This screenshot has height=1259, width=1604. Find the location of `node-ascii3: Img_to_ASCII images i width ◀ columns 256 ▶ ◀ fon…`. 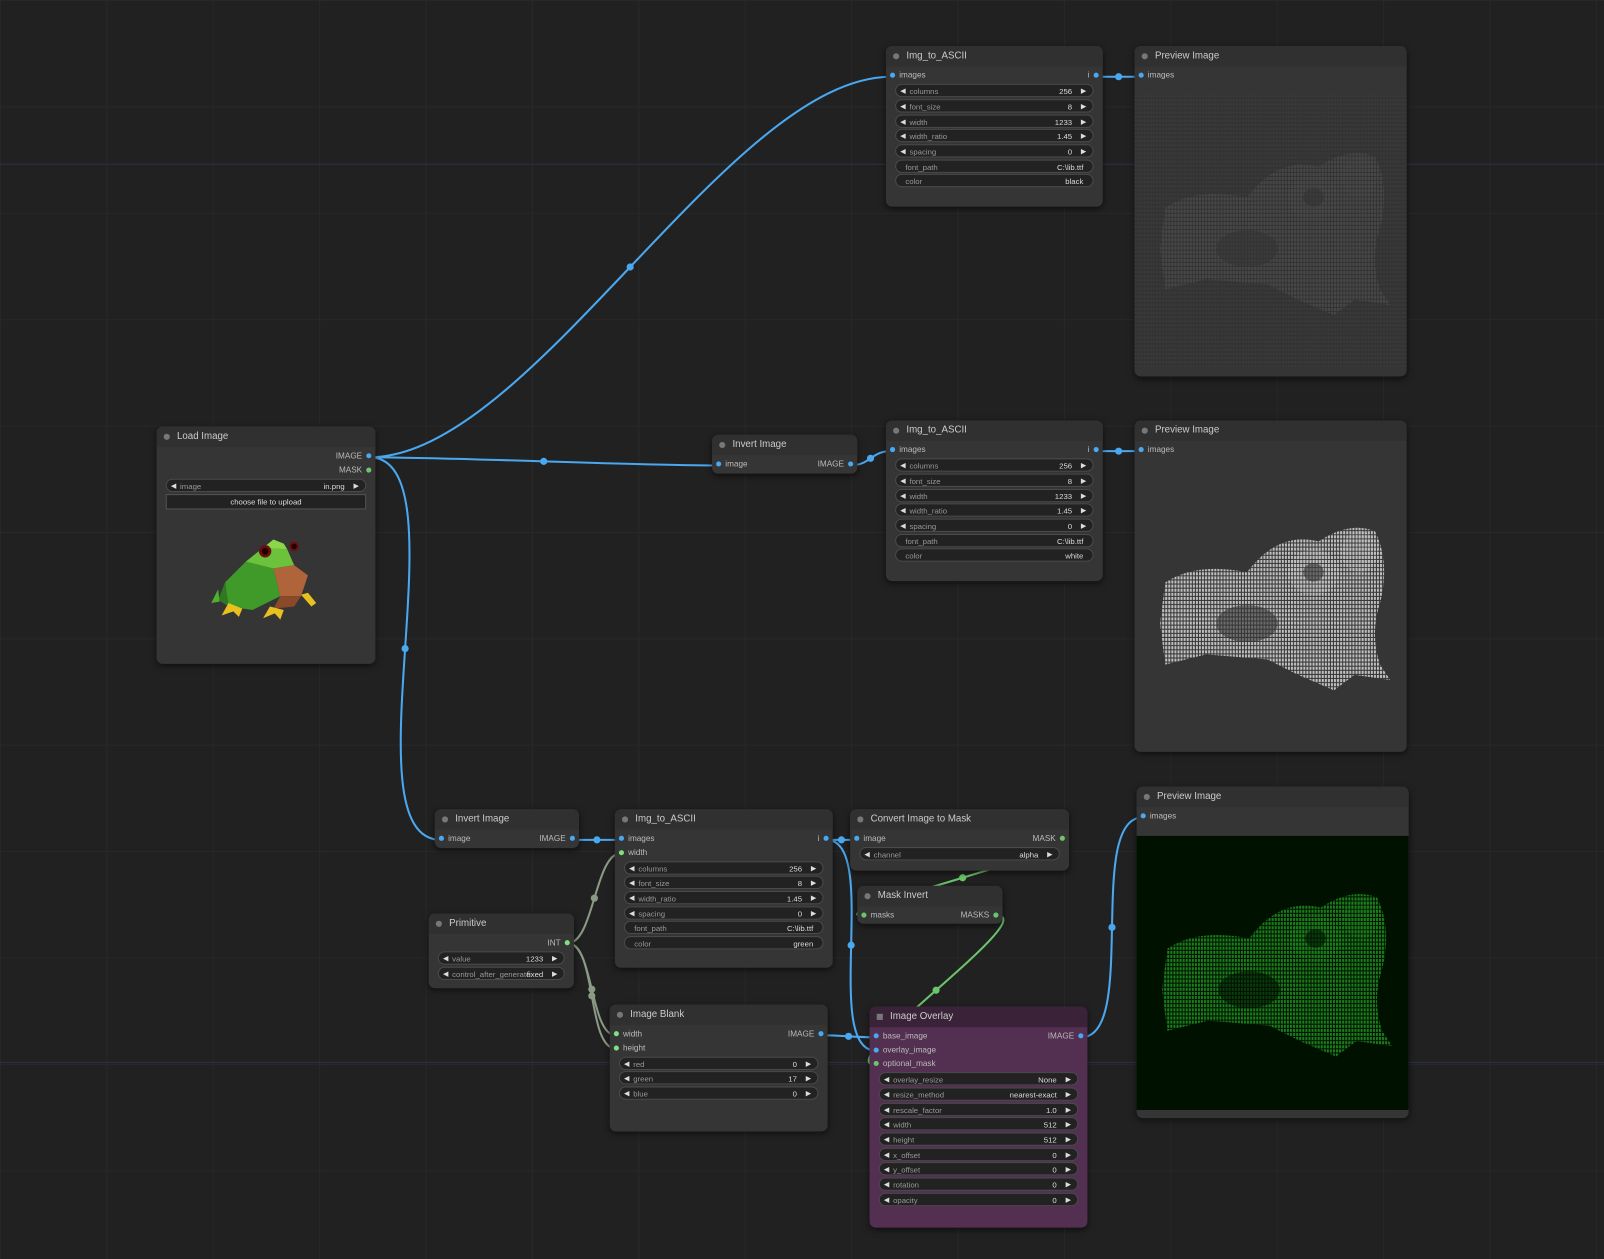

node-ascii3: Img_to_ASCII images i width ◀ columns 256 ▶ ◀ fon… is located at coordinates (723, 888).